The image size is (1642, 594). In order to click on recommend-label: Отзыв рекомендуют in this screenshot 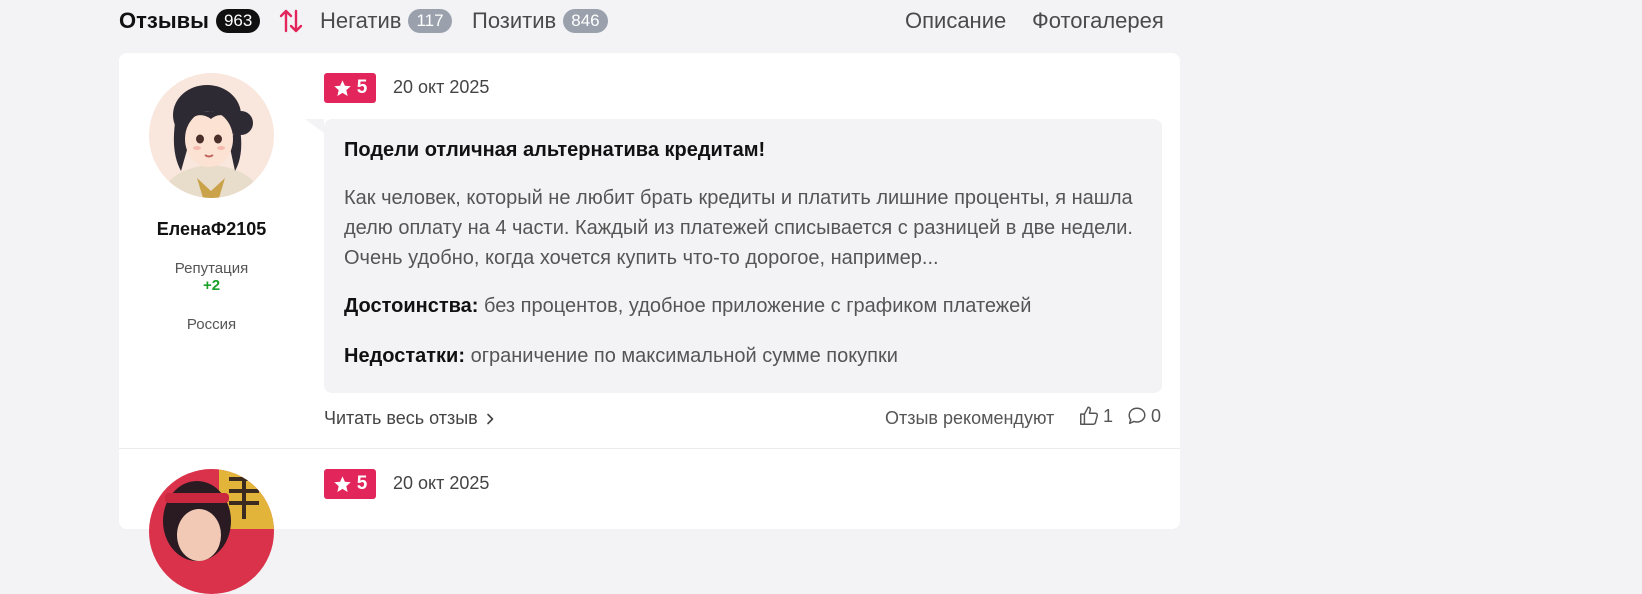, I will do `click(970, 418)`.